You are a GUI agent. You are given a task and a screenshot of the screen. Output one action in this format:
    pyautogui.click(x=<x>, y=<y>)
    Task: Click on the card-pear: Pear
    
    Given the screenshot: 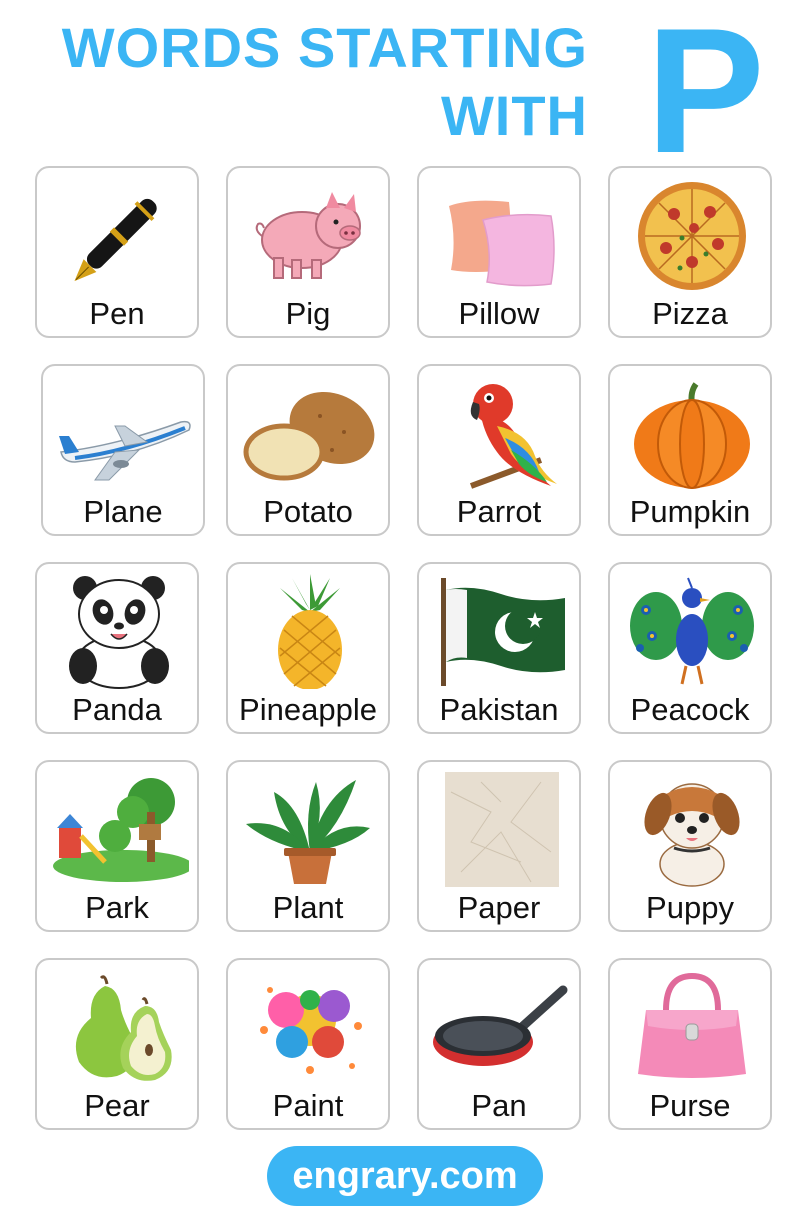 What is the action you would take?
    pyautogui.click(x=117, y=1044)
    